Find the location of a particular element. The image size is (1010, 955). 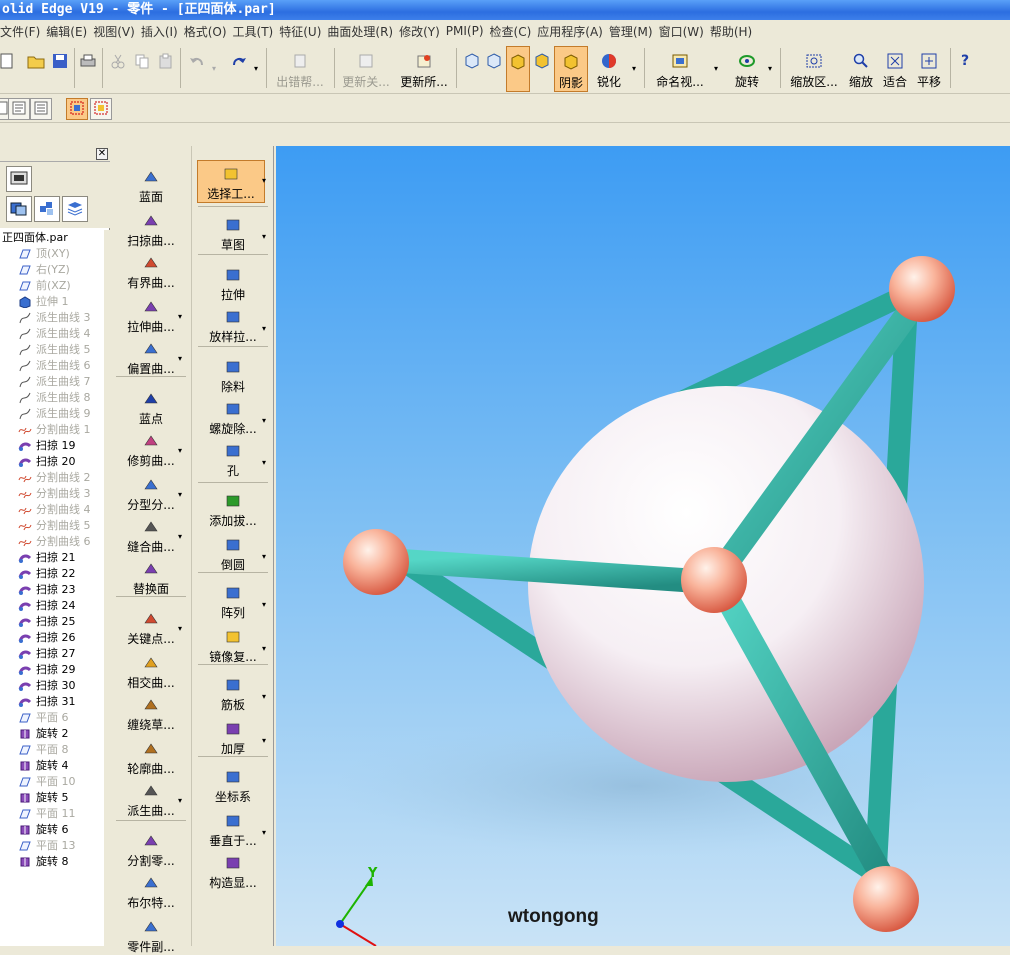

paste-button is located at coordinates (166, 69).